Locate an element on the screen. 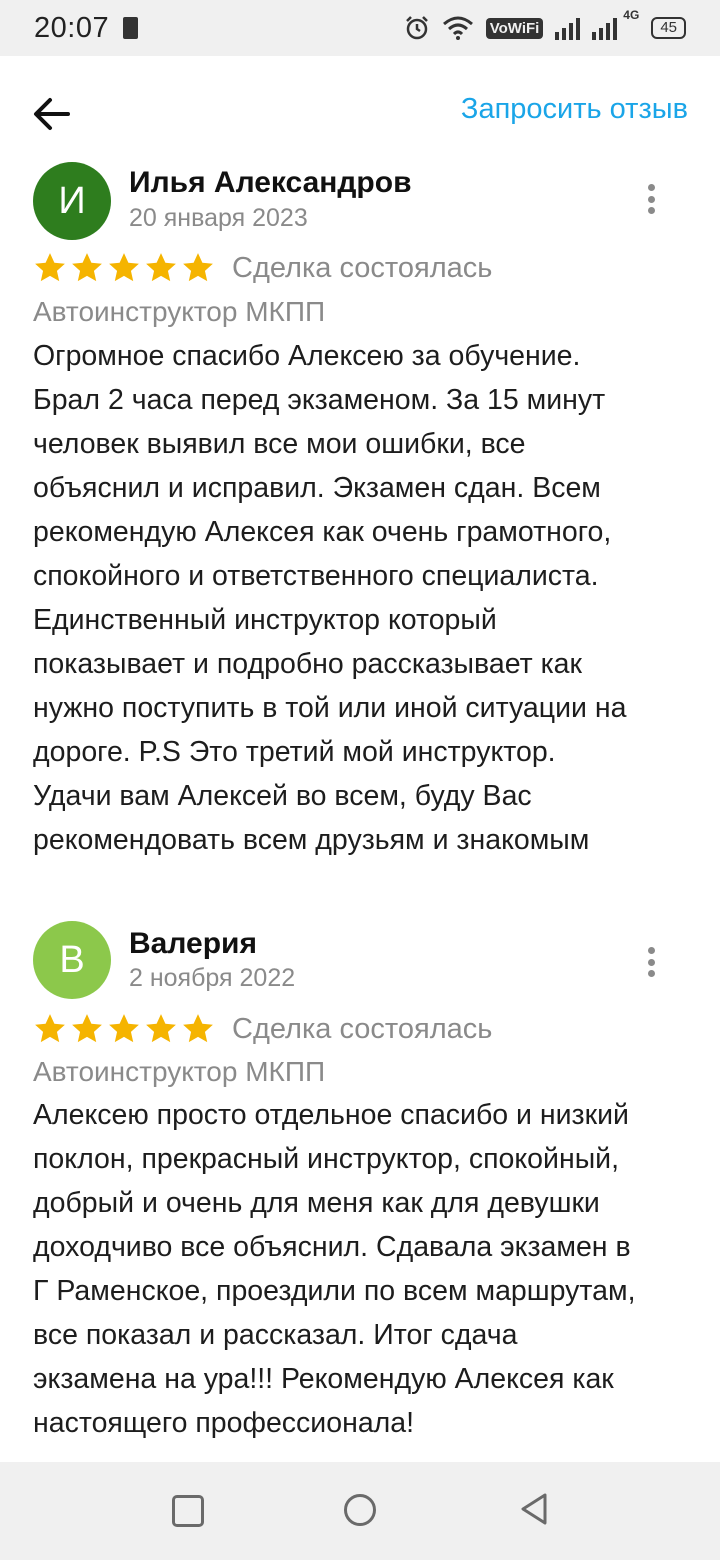 The image size is (720, 1560). review-text-line: настоящего профессионала! is located at coordinates (224, 1423).